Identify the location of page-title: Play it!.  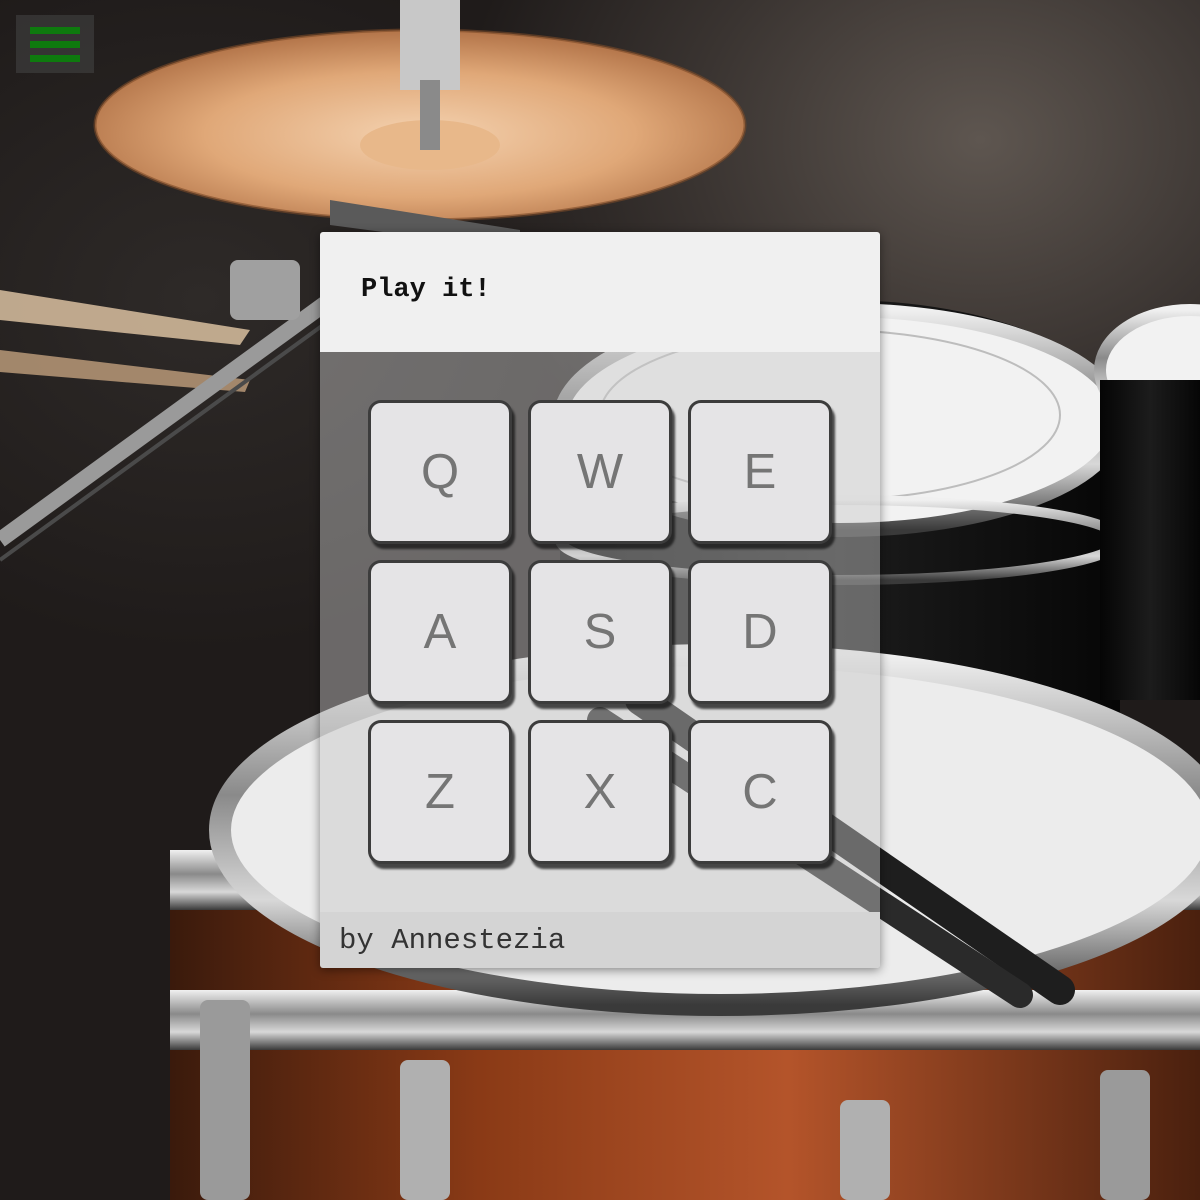
(426, 290).